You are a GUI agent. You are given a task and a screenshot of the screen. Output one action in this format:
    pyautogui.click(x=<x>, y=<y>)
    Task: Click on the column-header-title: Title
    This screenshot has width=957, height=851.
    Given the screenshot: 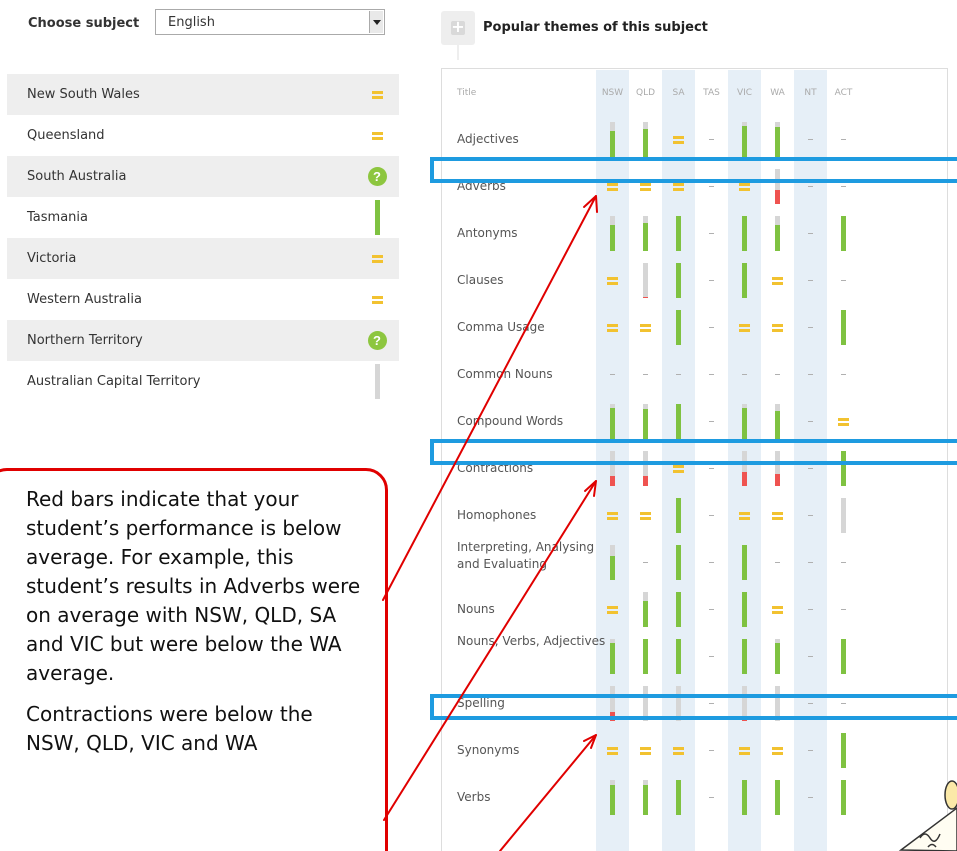 What is the action you would take?
    pyautogui.click(x=467, y=92)
    